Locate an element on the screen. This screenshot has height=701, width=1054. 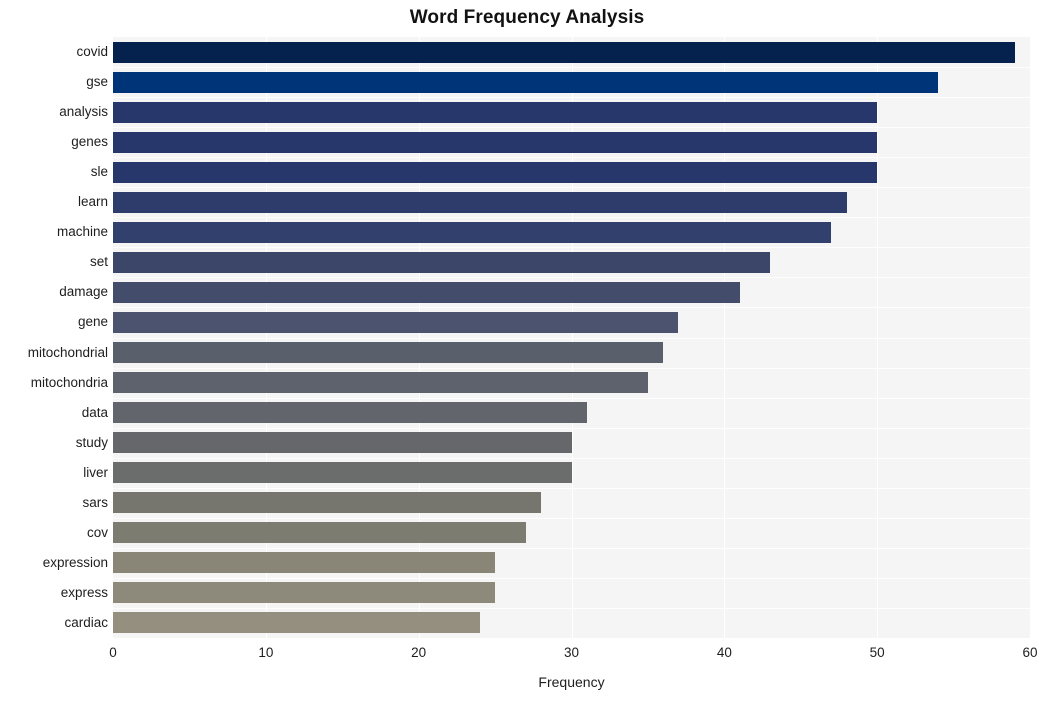
x-axis-title: Frequency is located at coordinates (571, 682).